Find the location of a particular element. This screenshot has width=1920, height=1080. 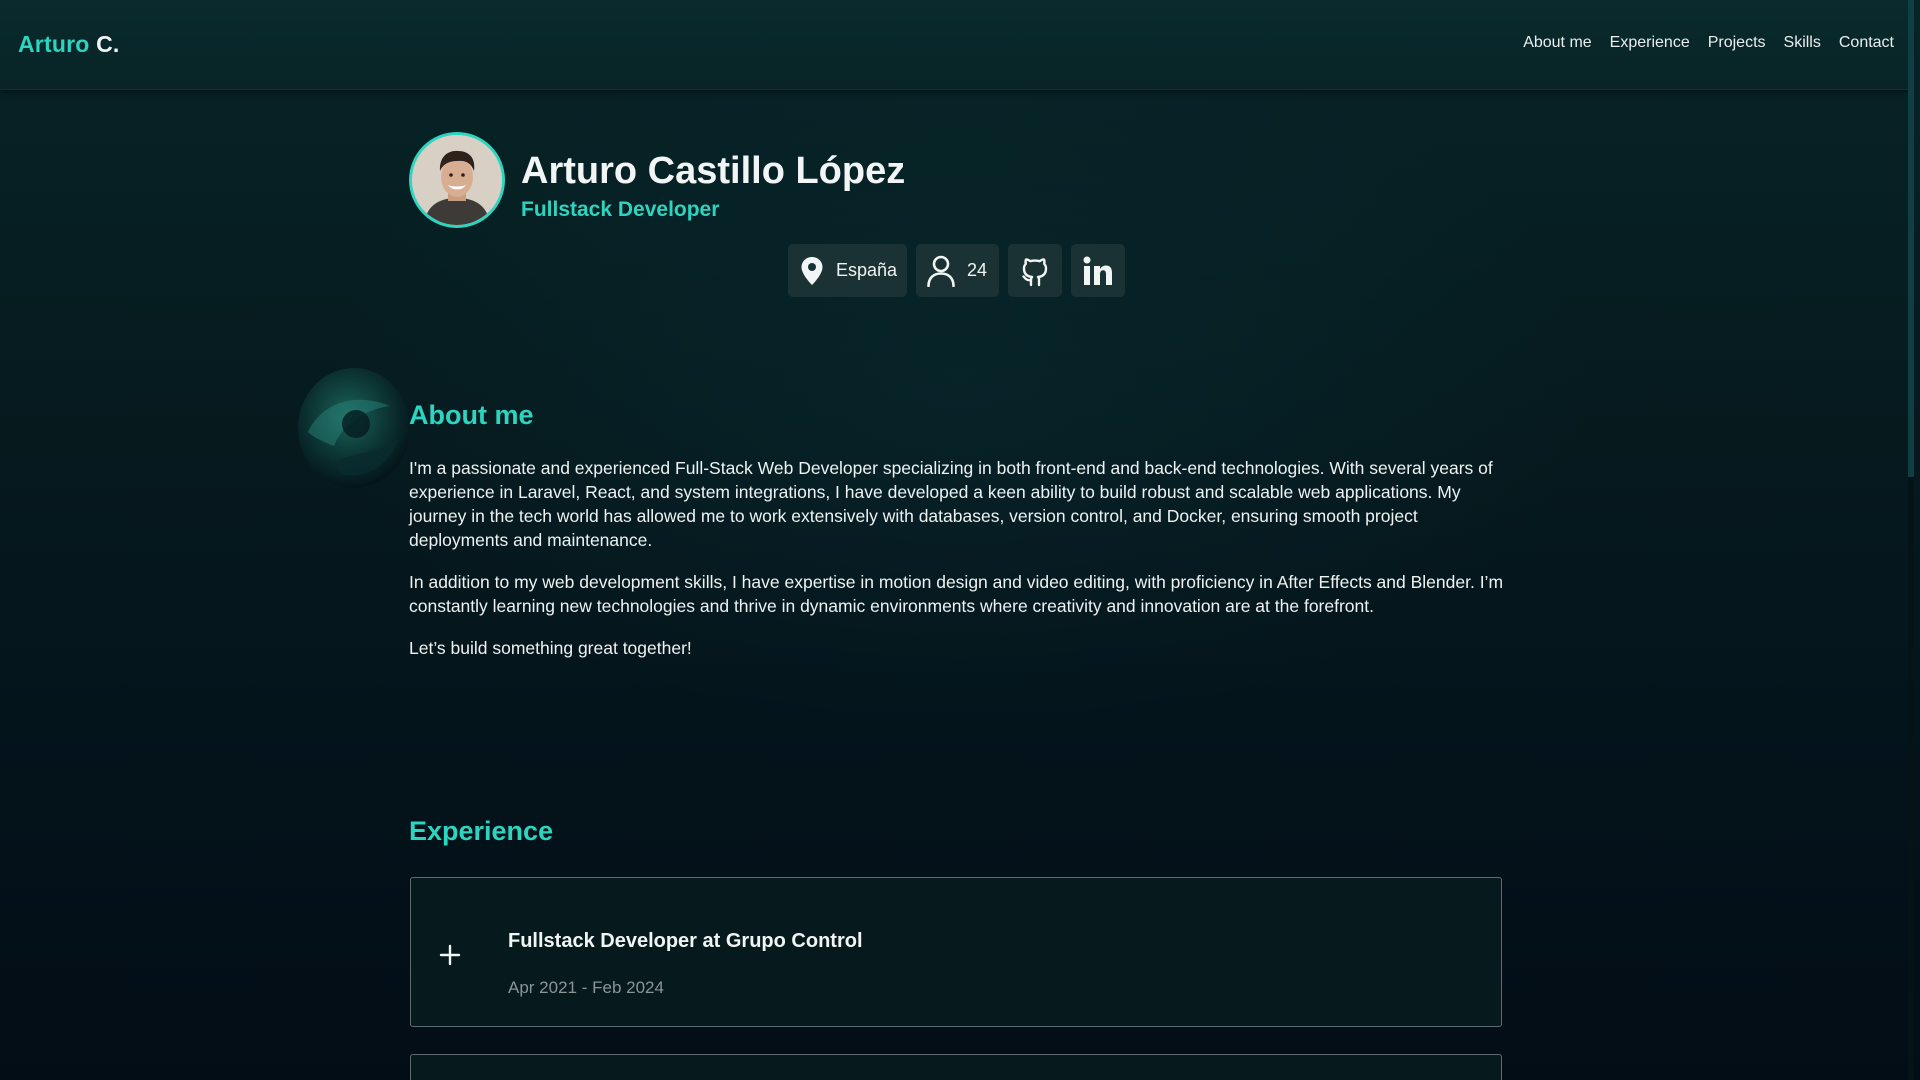

linkedin-link is located at coordinates (1098, 270).